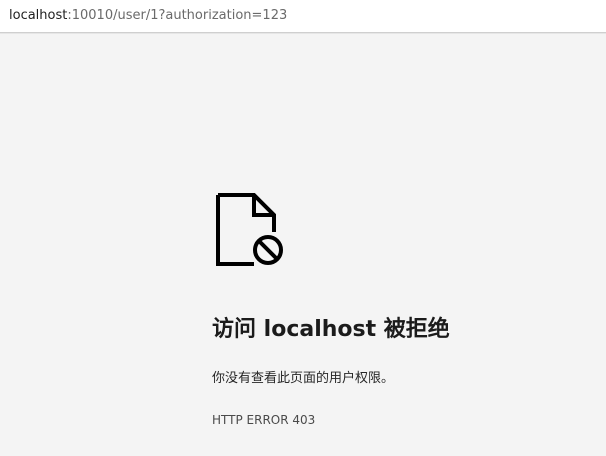  I want to click on error-description: 你没有查看此页面的用户权限。, so click(303, 378).